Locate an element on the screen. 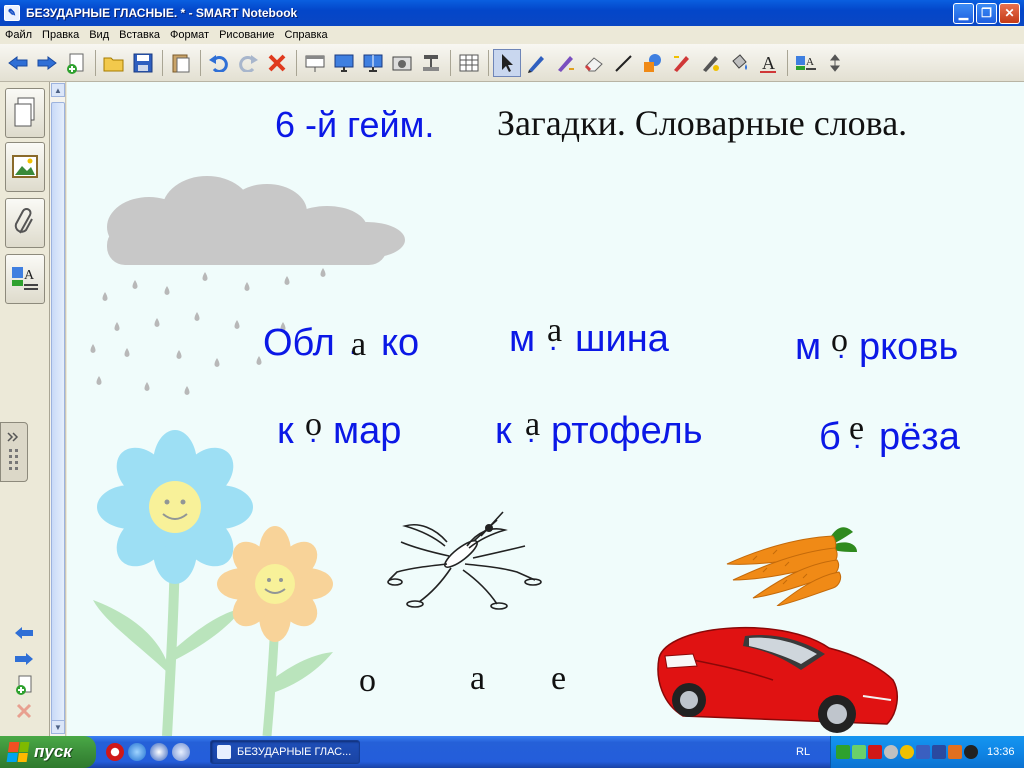 The height and width of the screenshot is (768, 1024). game-number-heading: 6 -й гейм. is located at coordinates (354, 125).